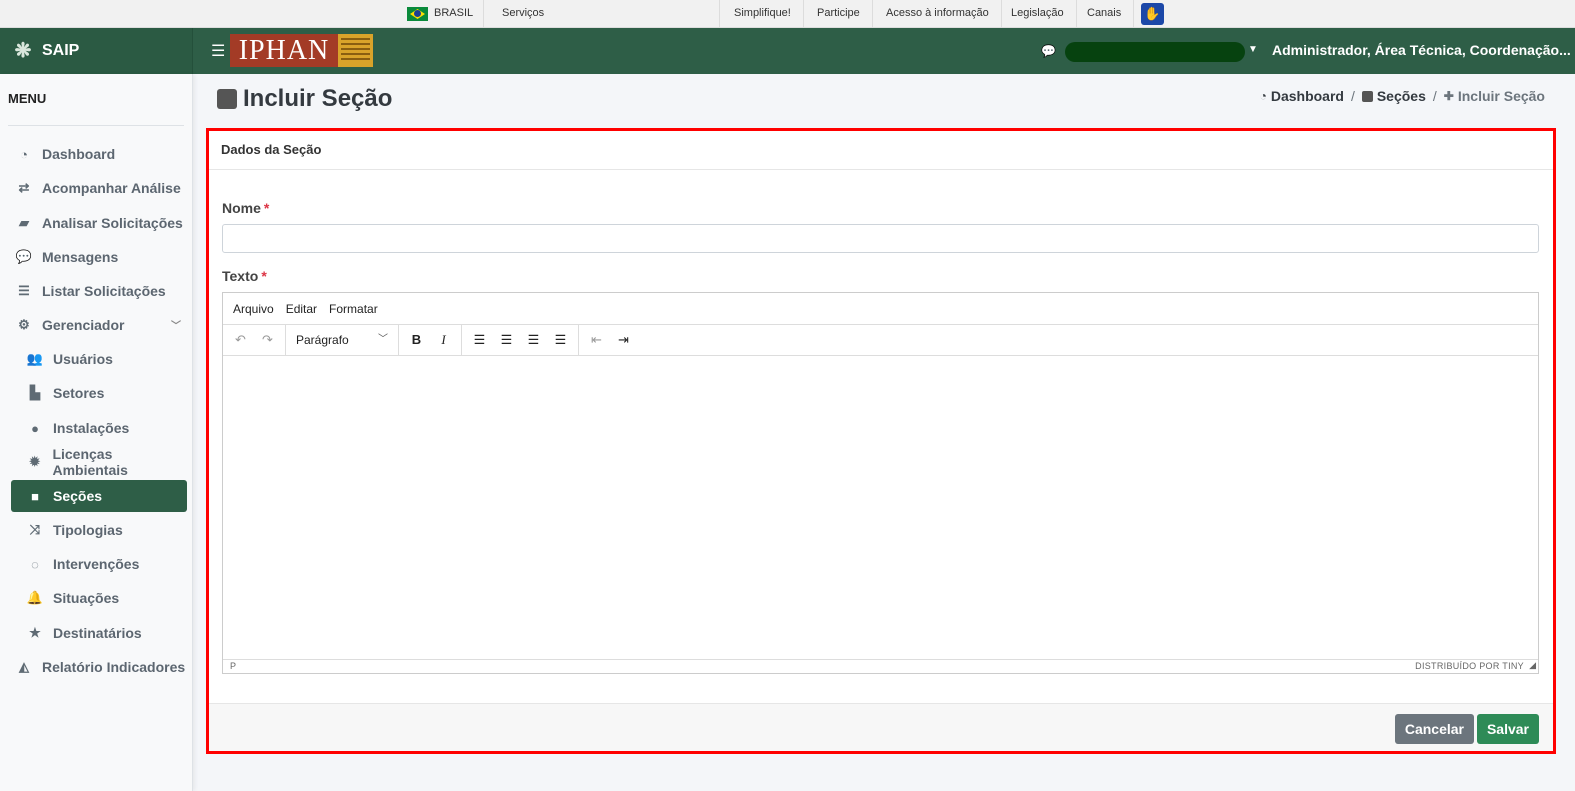 The width and height of the screenshot is (1575, 791). Describe the element at coordinates (417, 14) in the screenshot. I see `brazil-flag-icon` at that location.